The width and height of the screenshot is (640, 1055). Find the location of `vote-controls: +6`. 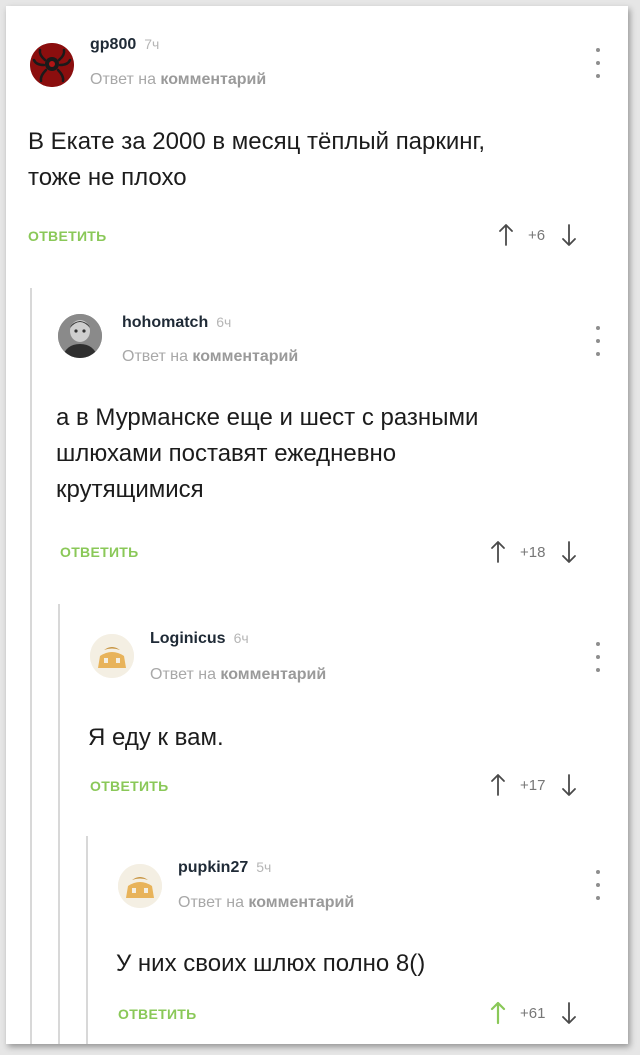

vote-controls: +6 is located at coordinates (537, 235).